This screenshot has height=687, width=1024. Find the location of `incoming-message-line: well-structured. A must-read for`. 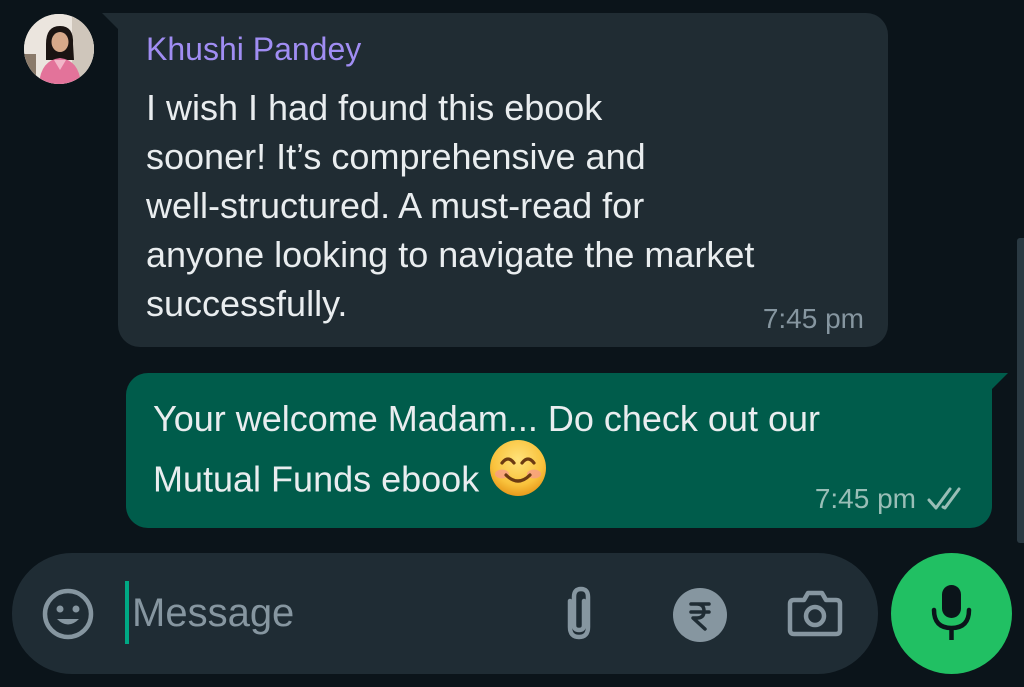

incoming-message-line: well-structured. A must-read for is located at coordinates (395, 205).